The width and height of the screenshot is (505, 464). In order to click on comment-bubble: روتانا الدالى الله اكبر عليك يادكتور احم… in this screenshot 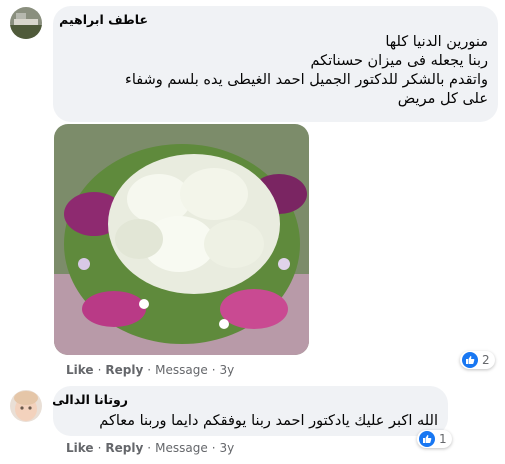, I will do `click(250, 411)`.